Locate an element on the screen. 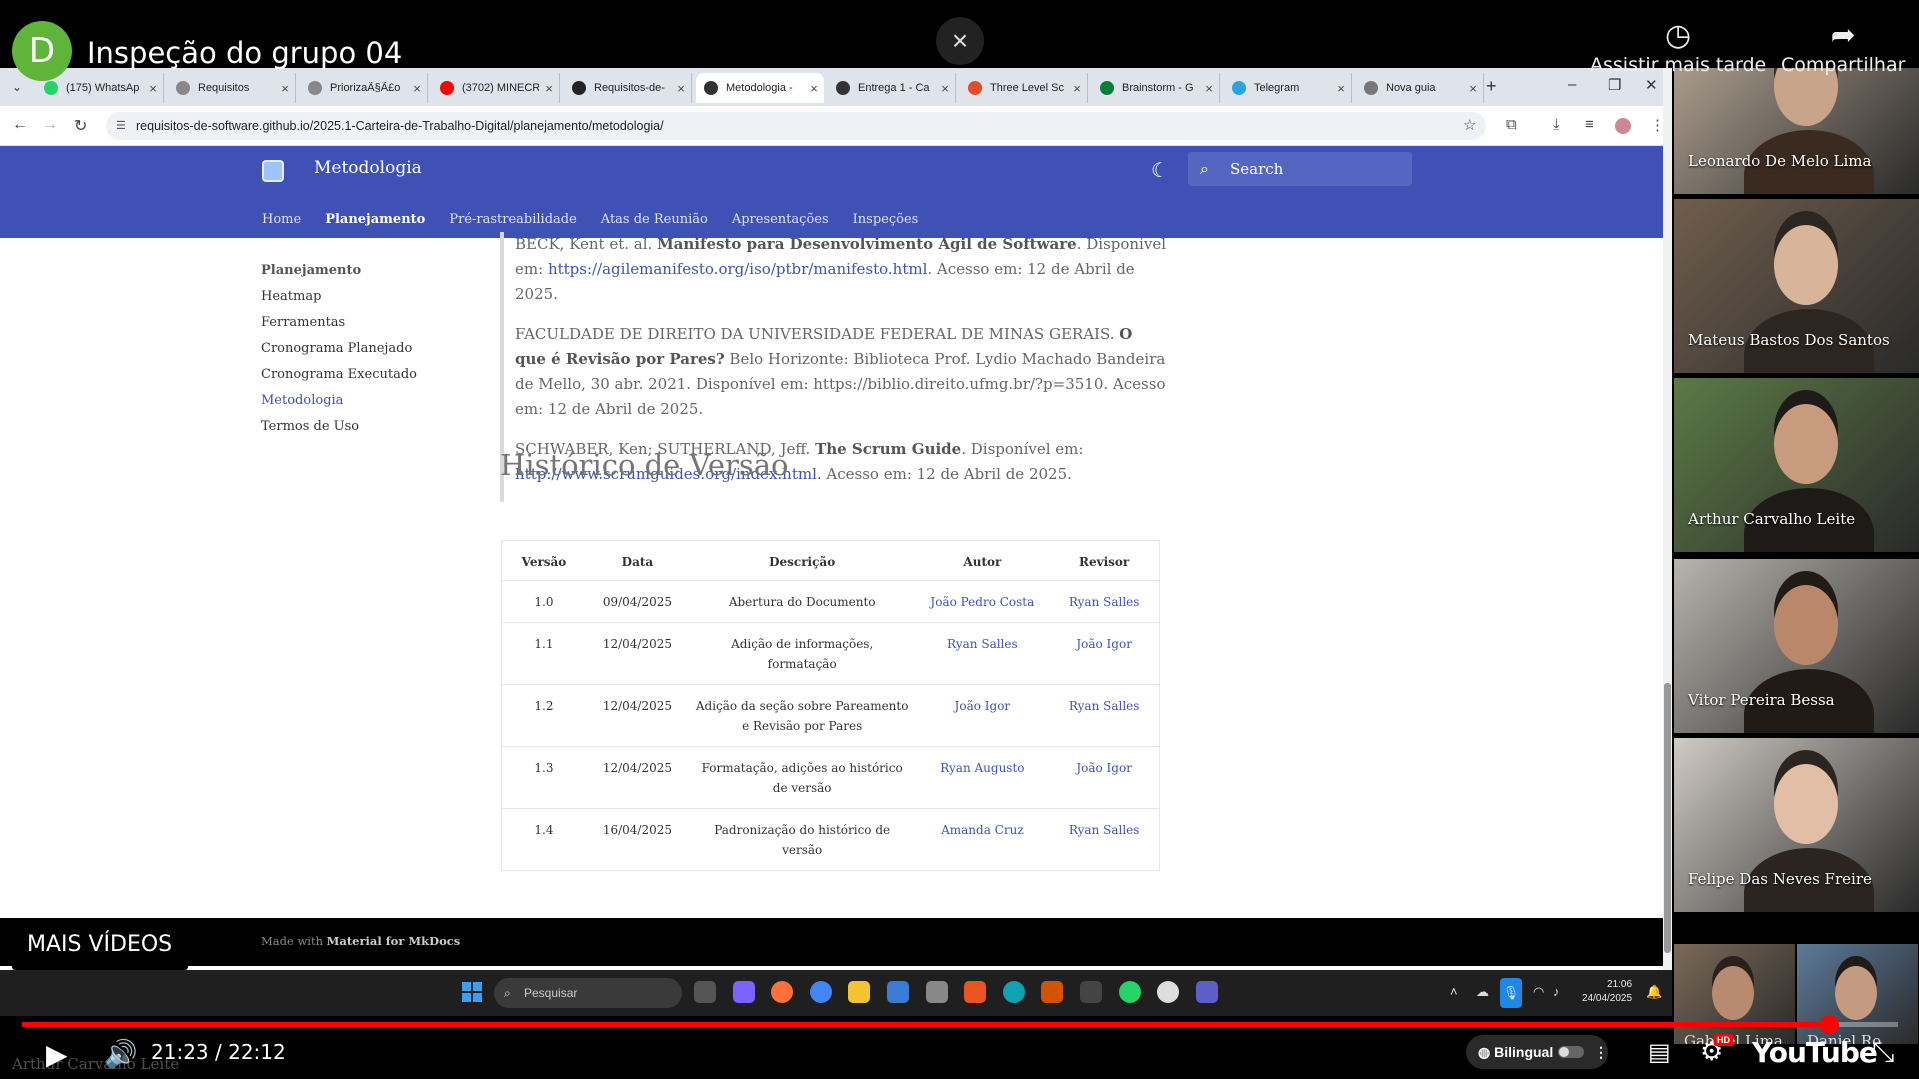  wifi-icon: ◠ is located at coordinates (1538, 992).